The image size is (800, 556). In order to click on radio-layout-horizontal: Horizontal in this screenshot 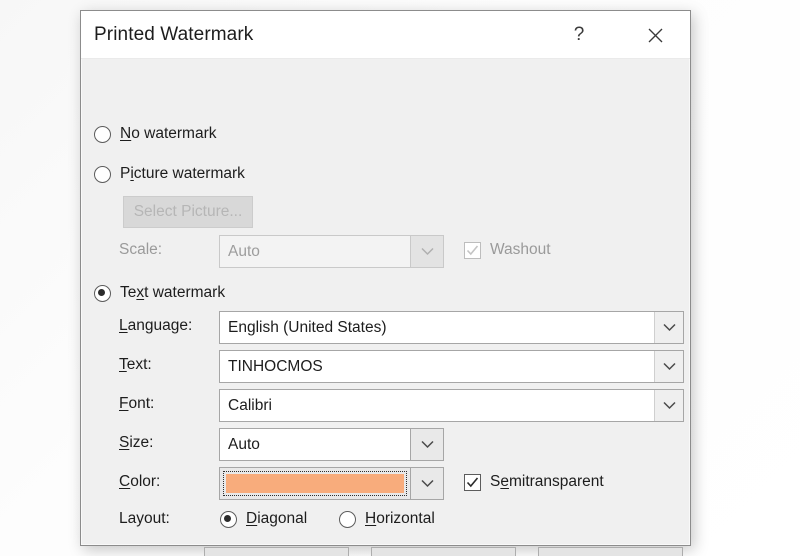, I will do `click(387, 519)`.